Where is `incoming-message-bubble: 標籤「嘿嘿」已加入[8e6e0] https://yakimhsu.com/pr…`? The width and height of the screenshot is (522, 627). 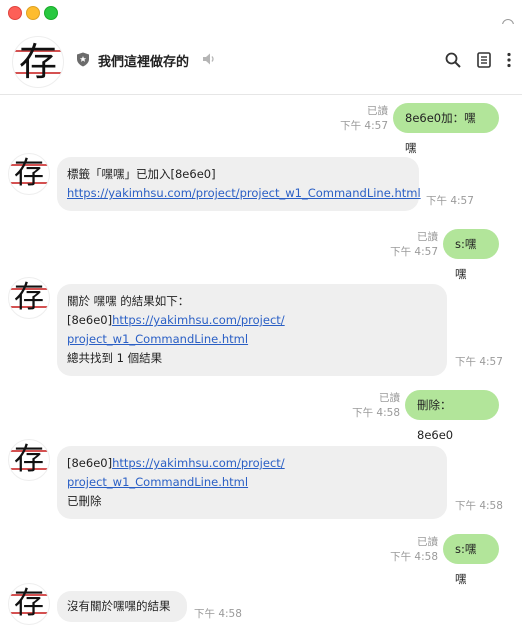
incoming-message-bubble: 標籤「嘿嘿」已加入[8e6e0] https://yakimhsu.com/pr… is located at coordinates (239, 184).